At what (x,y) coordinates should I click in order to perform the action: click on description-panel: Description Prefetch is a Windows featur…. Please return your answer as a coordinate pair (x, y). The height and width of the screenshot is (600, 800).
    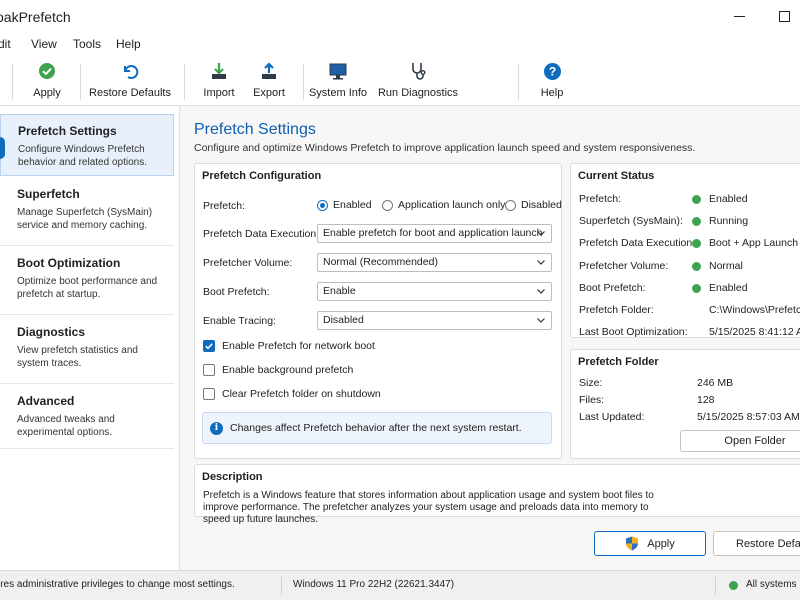
    Looking at the image, I should click on (497, 494).